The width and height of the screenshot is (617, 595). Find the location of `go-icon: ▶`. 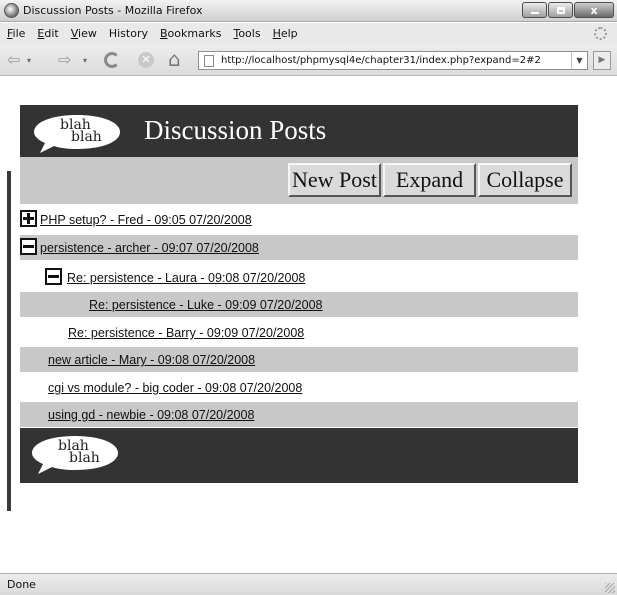

go-icon: ▶ is located at coordinates (602, 60).